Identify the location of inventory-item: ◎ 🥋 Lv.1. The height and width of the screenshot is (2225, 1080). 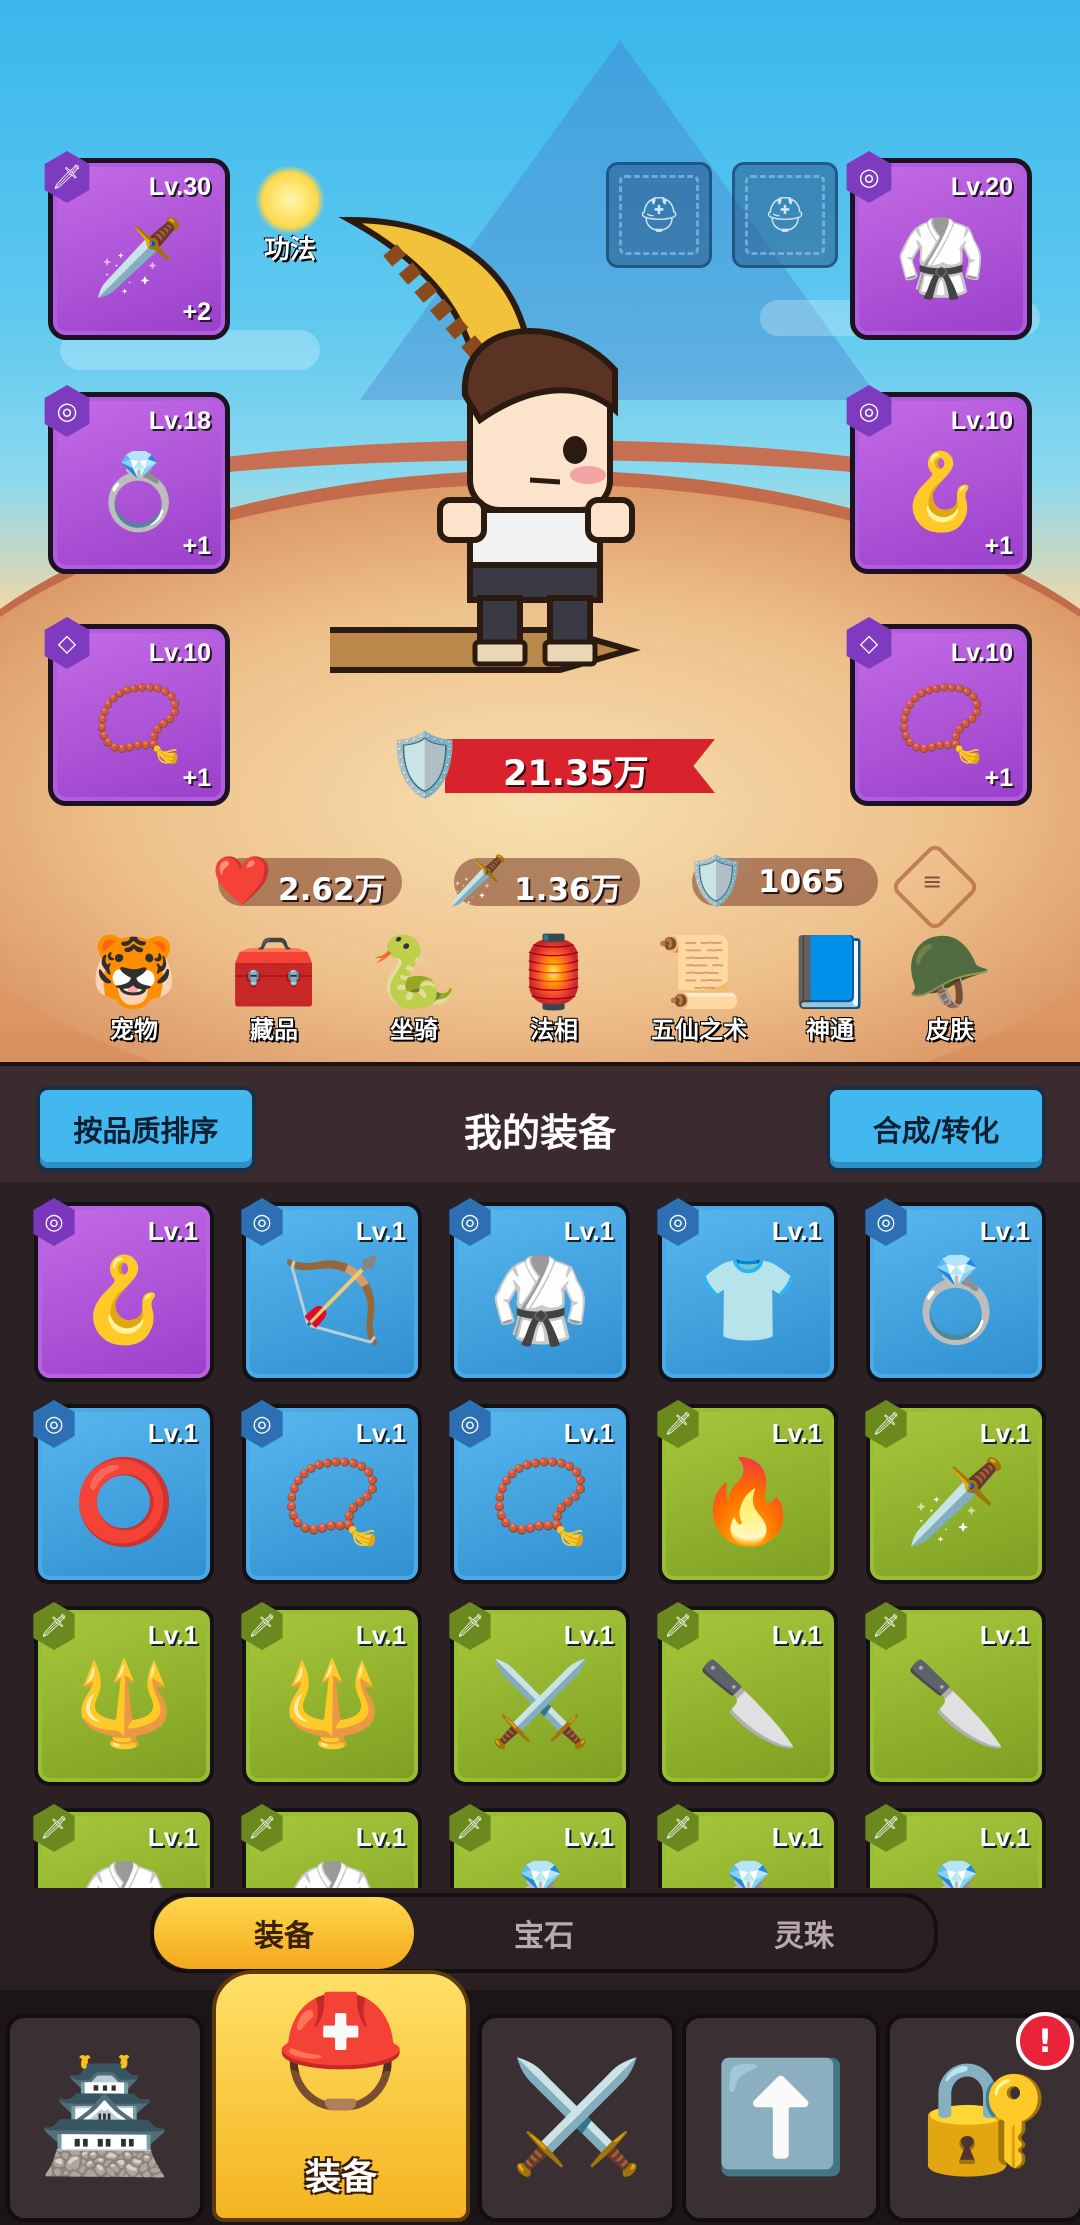
(539, 1290).